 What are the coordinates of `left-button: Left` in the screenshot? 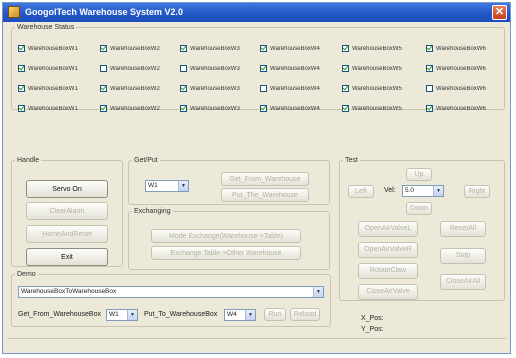 It's located at (361, 191).